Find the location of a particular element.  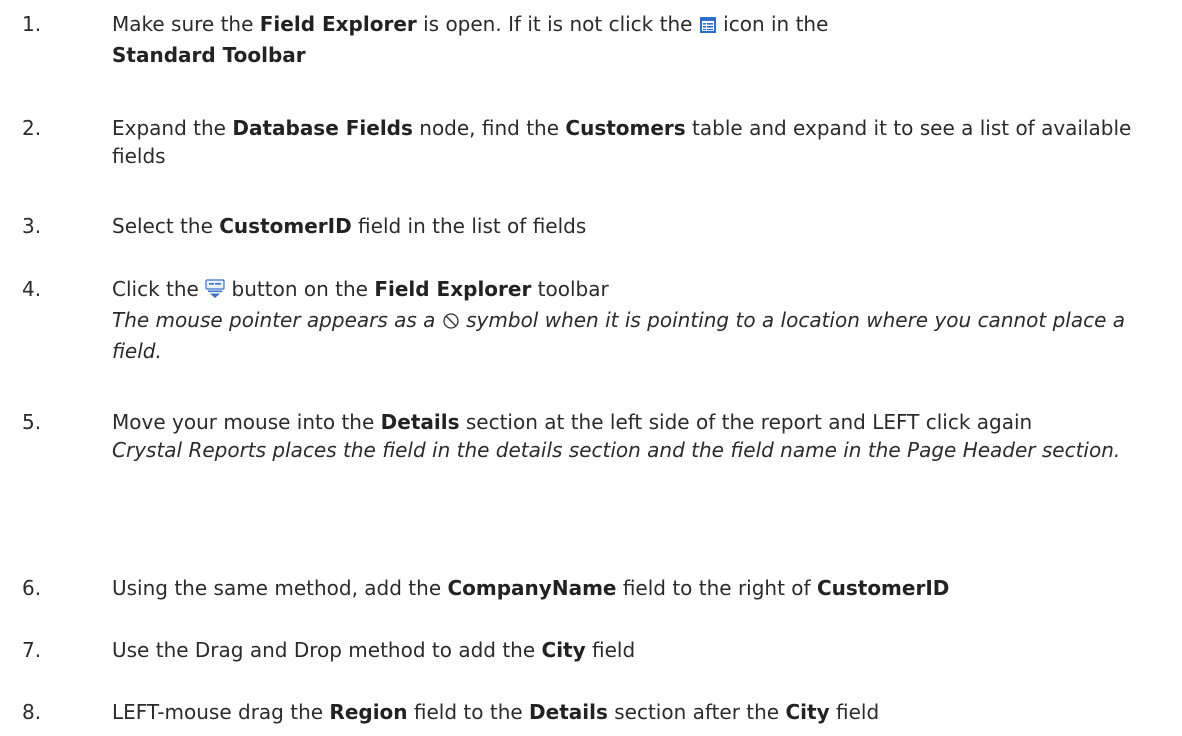

step-number: 2. is located at coordinates (32, 128).